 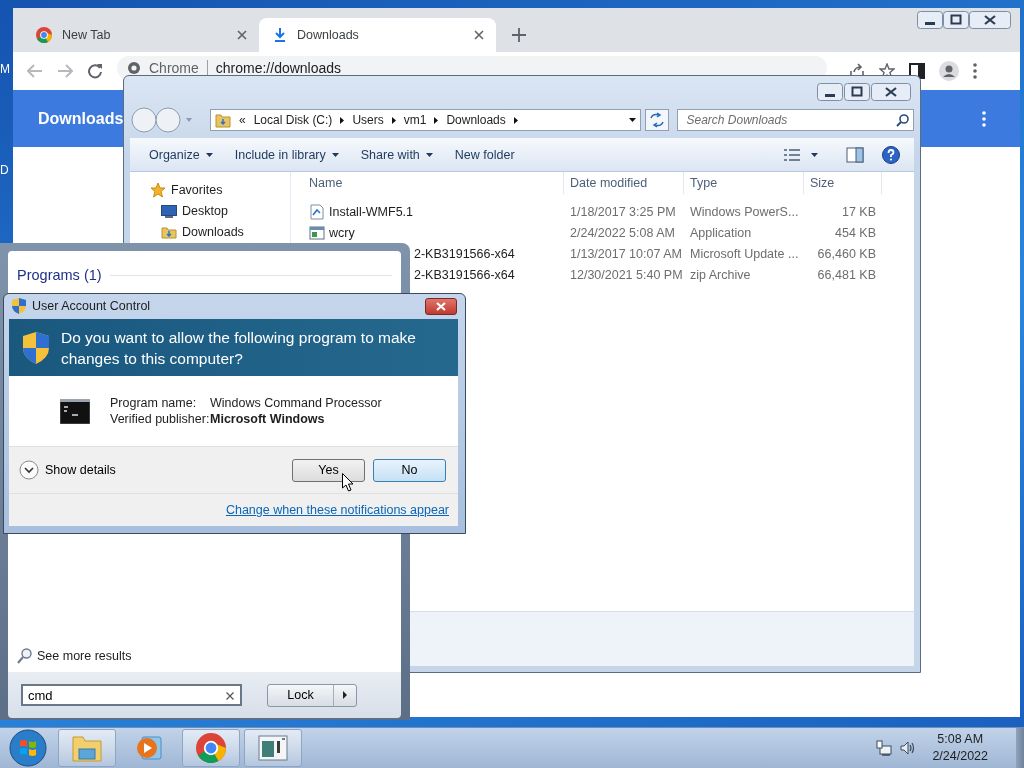 What do you see at coordinates (623, 212) in the screenshot?
I see `table-cell-text: 1/18/2017 3:25 PM` at bounding box center [623, 212].